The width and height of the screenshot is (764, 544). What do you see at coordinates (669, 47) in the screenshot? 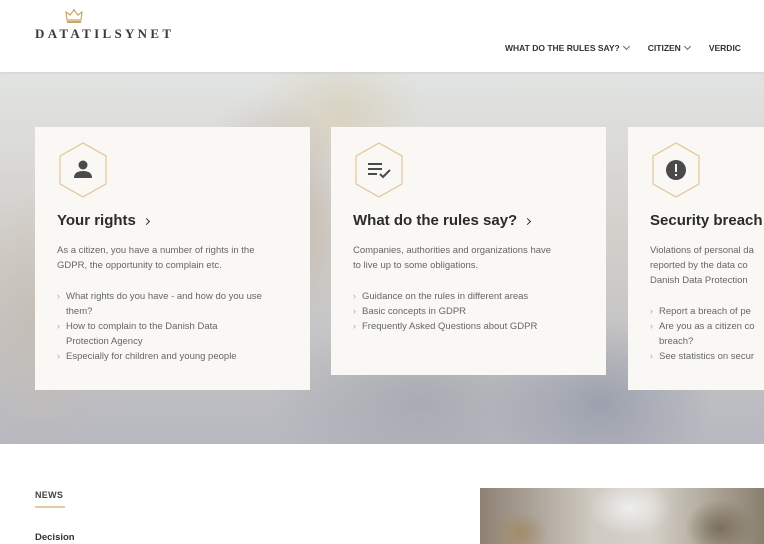
I see `nav-item-citizen: CITIZEN` at bounding box center [669, 47].